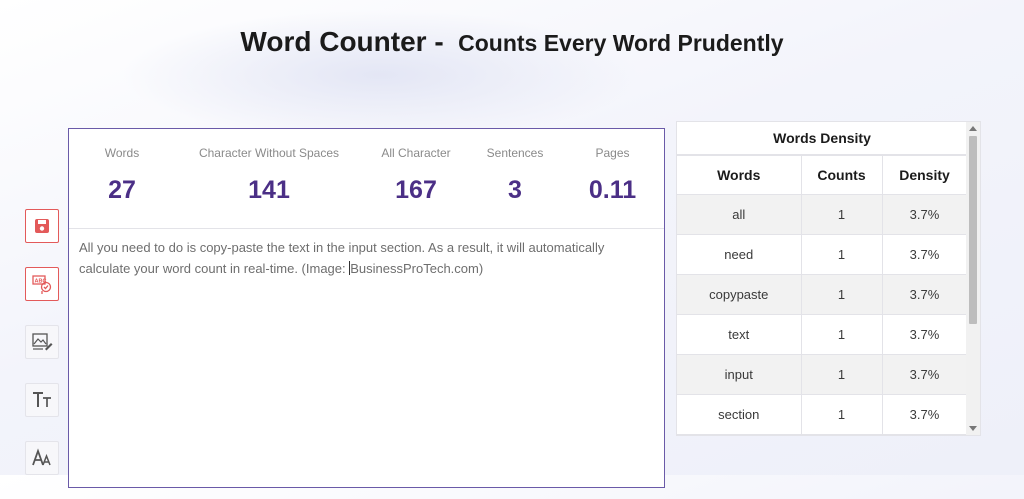 The width and height of the screenshot is (1024, 499). I want to click on text-case-icon, so click(42, 399).